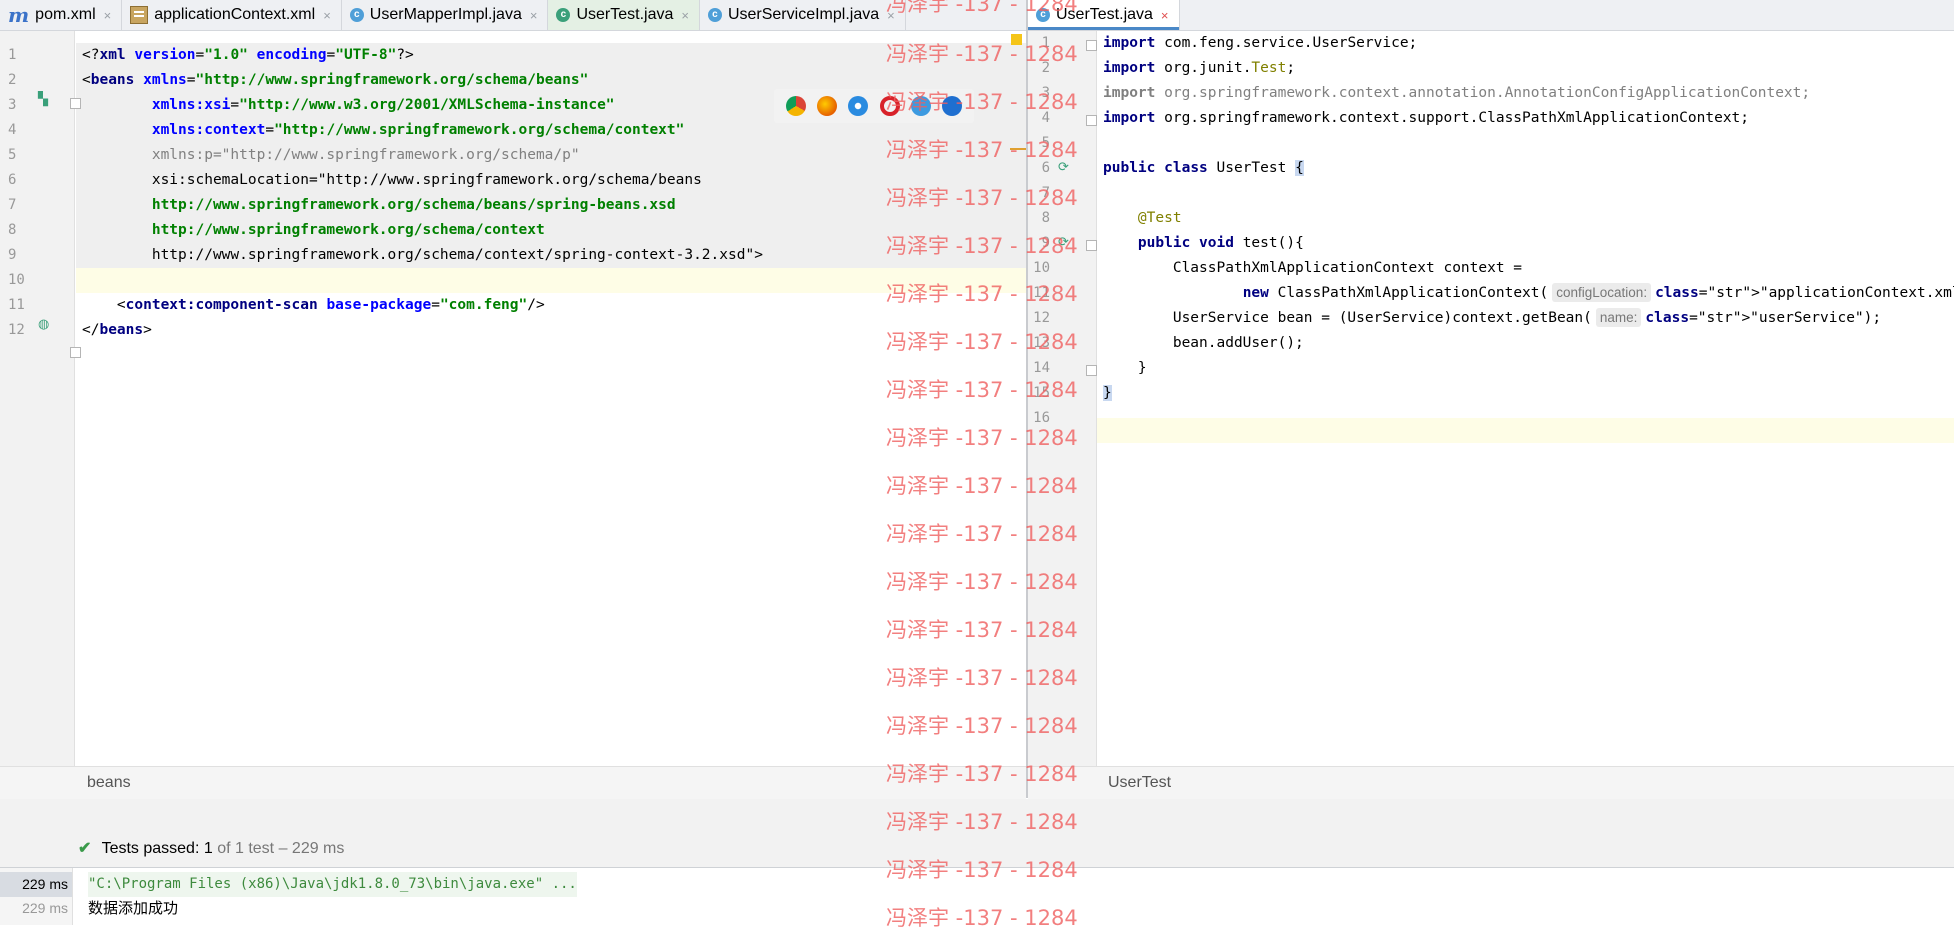 Image resolution: width=1954 pixels, height=932 pixels. I want to click on tab-label: applicationContext.xml, so click(235, 14).